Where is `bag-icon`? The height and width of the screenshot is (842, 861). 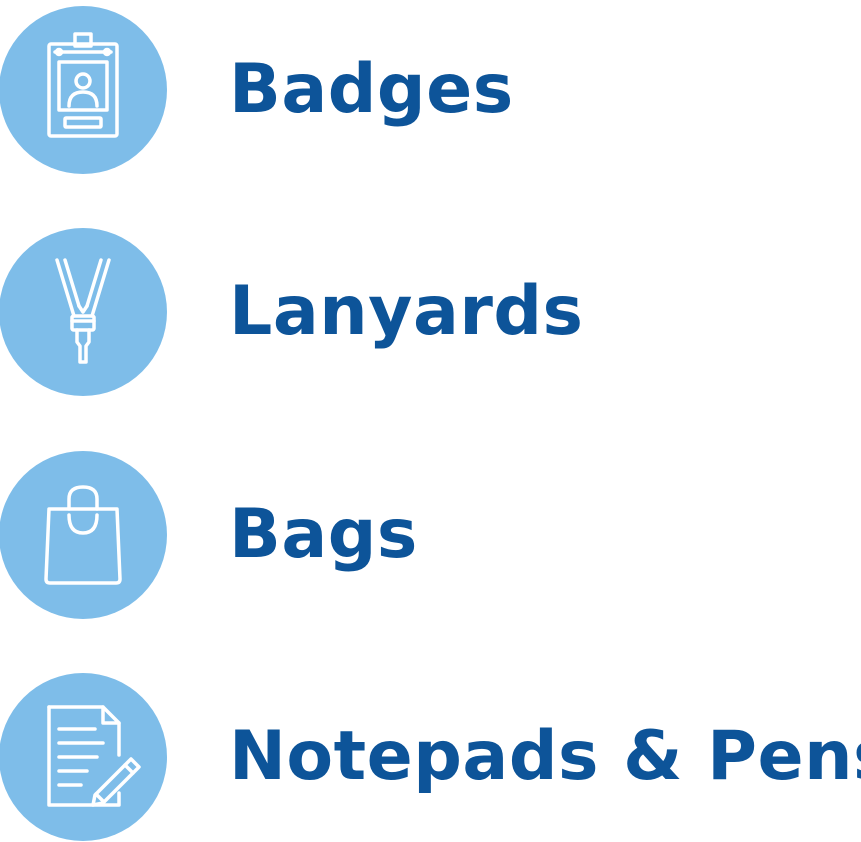
bag-icon is located at coordinates (83, 535).